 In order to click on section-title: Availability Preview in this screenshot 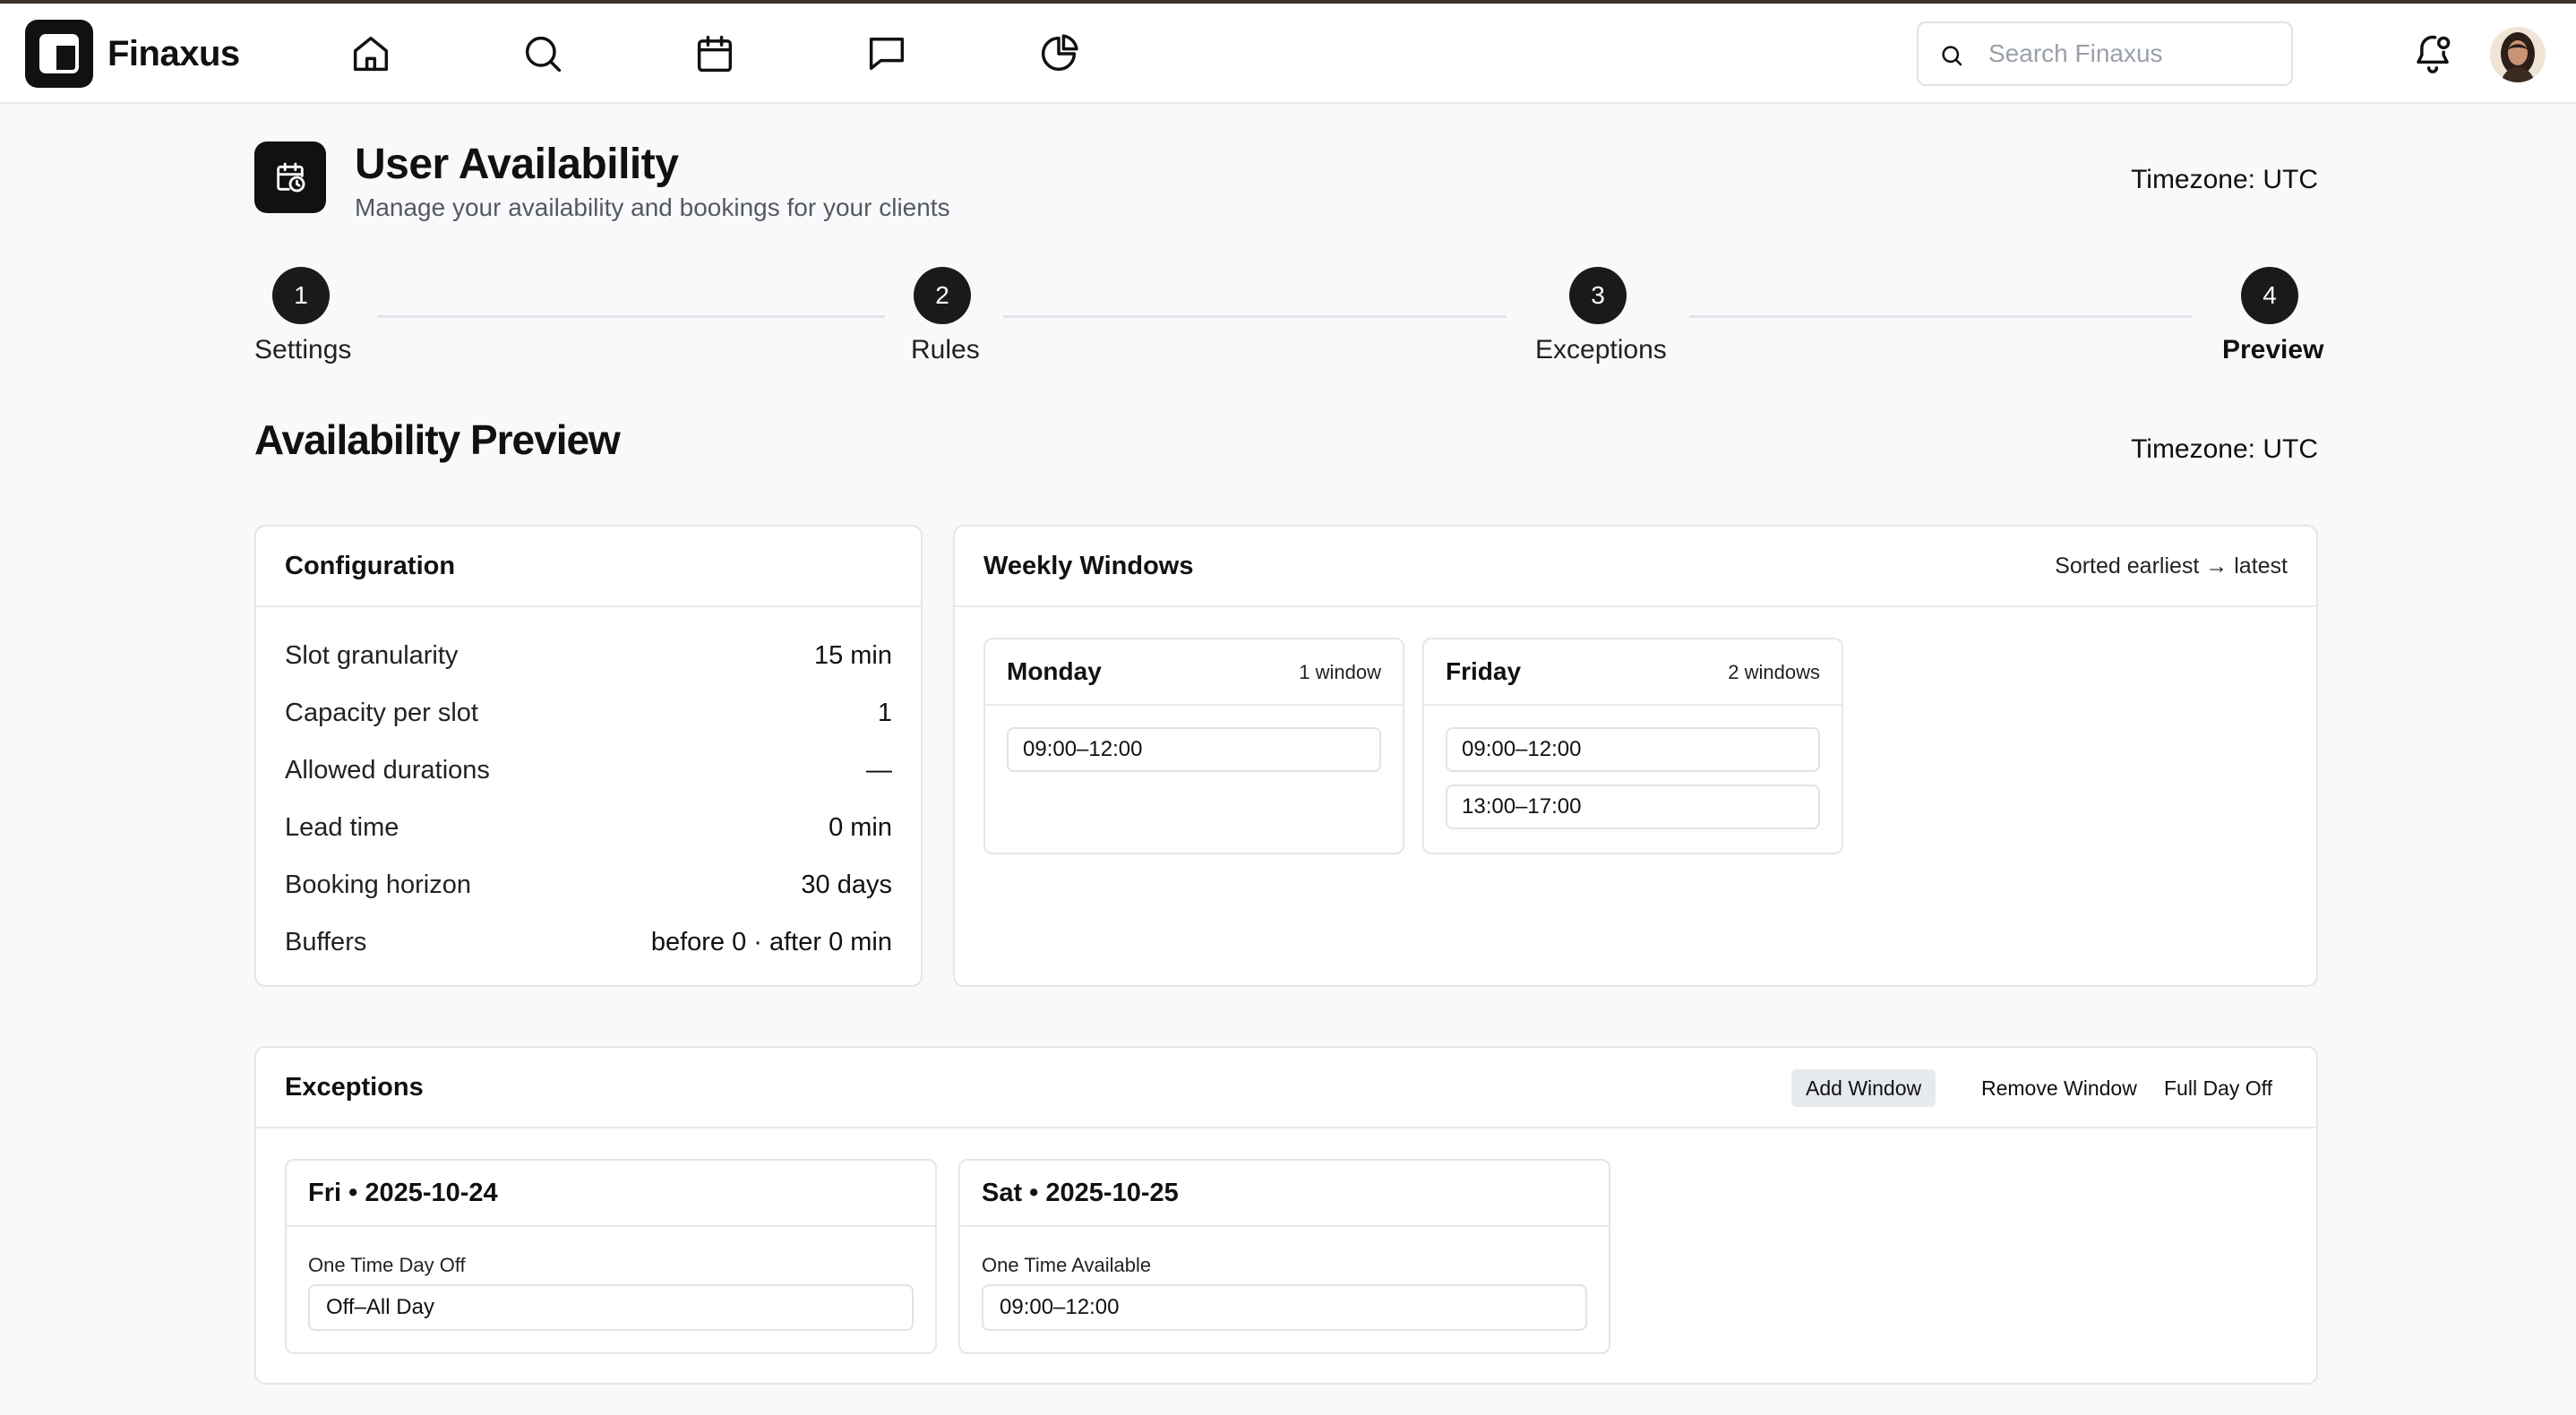, I will do `click(437, 440)`.